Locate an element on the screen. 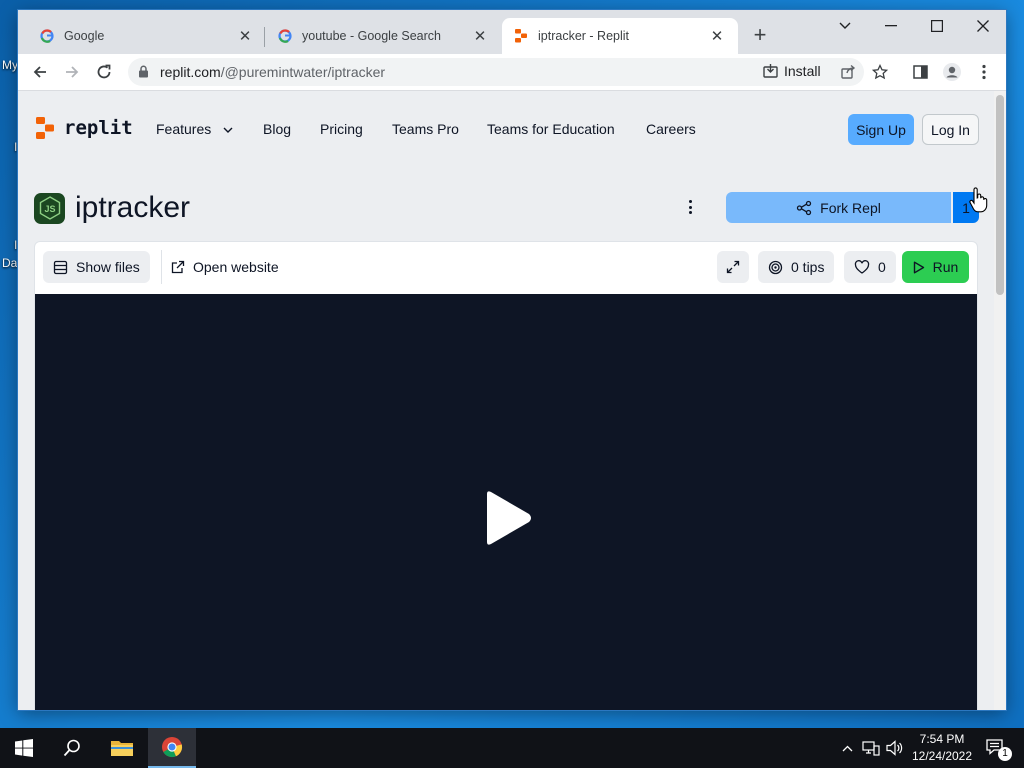 This screenshot has height=768, width=1024. nav-teams-for-education: Teams for Education is located at coordinates (551, 129).